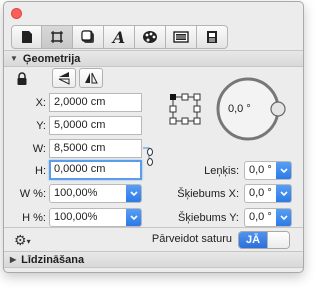 This screenshot has width=320, height=290. I want to click on skew-y-label: Šķiebums Y:, so click(208, 218).